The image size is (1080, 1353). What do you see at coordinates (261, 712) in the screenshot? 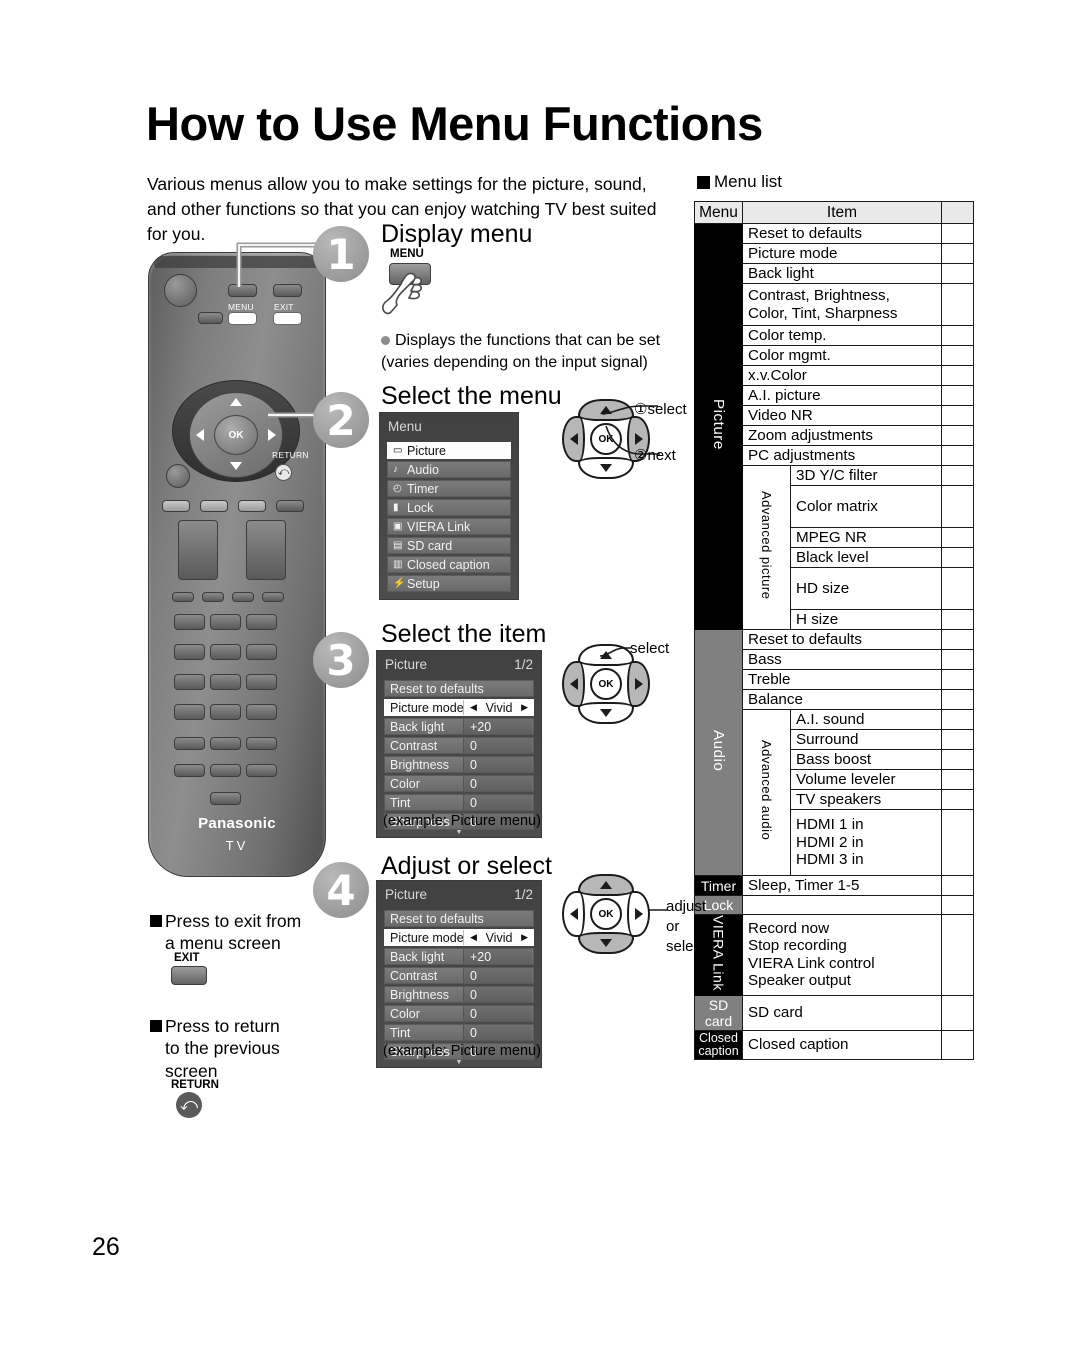
I see `remote-num-hash` at bounding box center [261, 712].